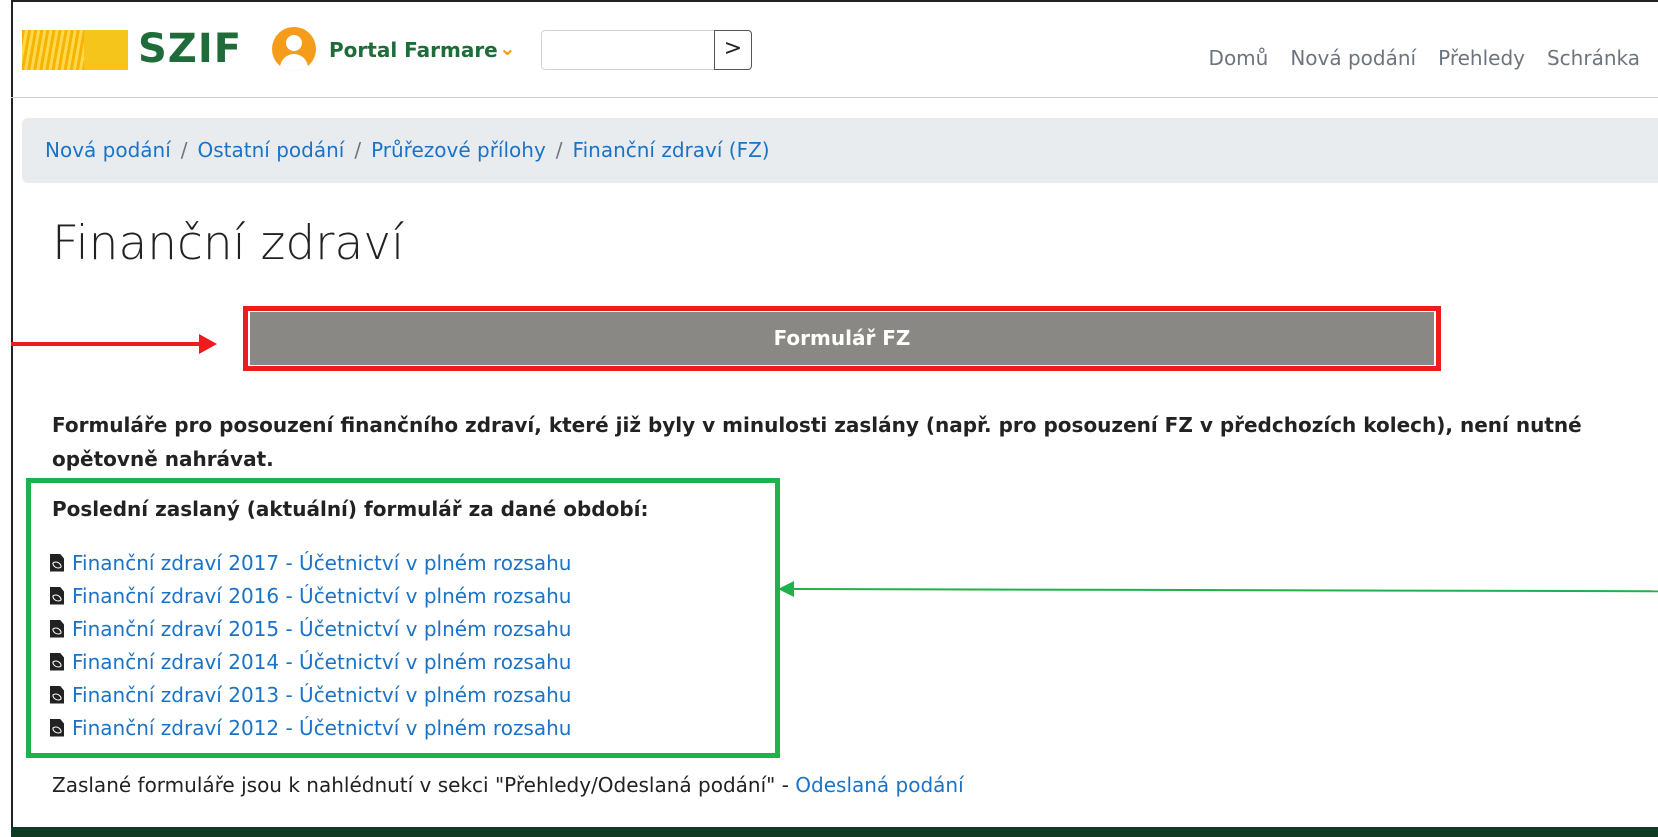  Describe the element at coordinates (228, 243) in the screenshot. I see `page-title: Finanční zdraví` at that location.